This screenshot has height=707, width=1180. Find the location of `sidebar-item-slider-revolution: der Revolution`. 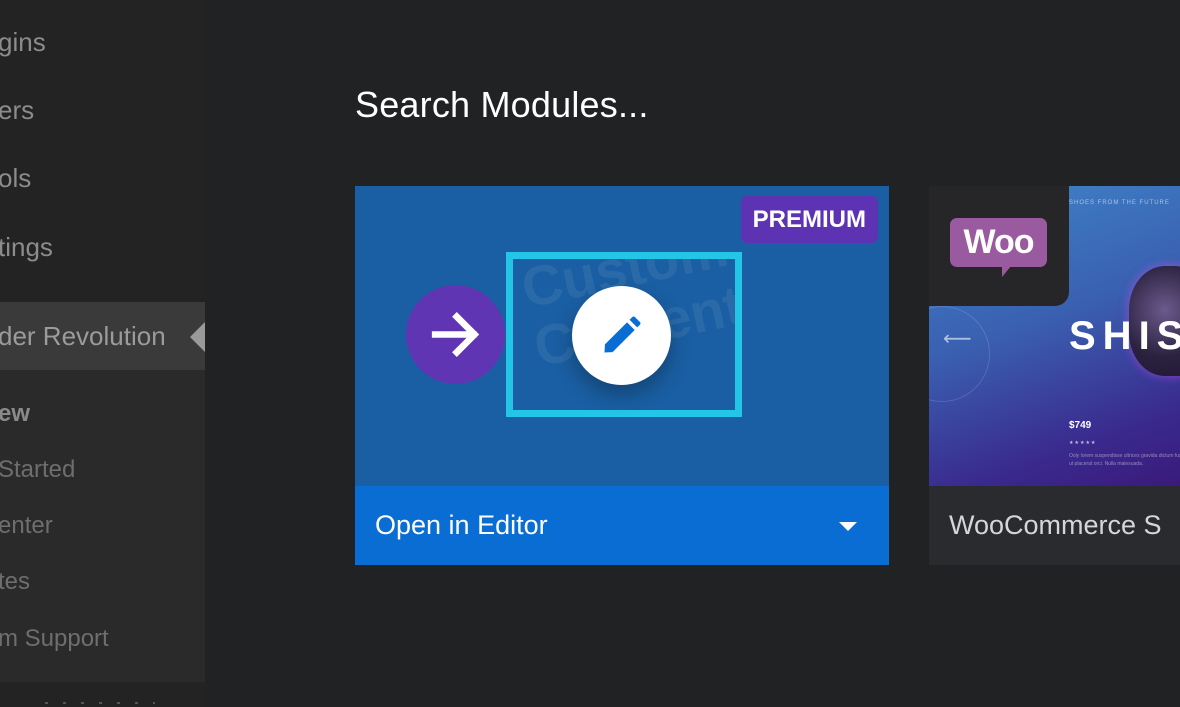

sidebar-item-slider-revolution: der Revolution is located at coordinates (102, 336).